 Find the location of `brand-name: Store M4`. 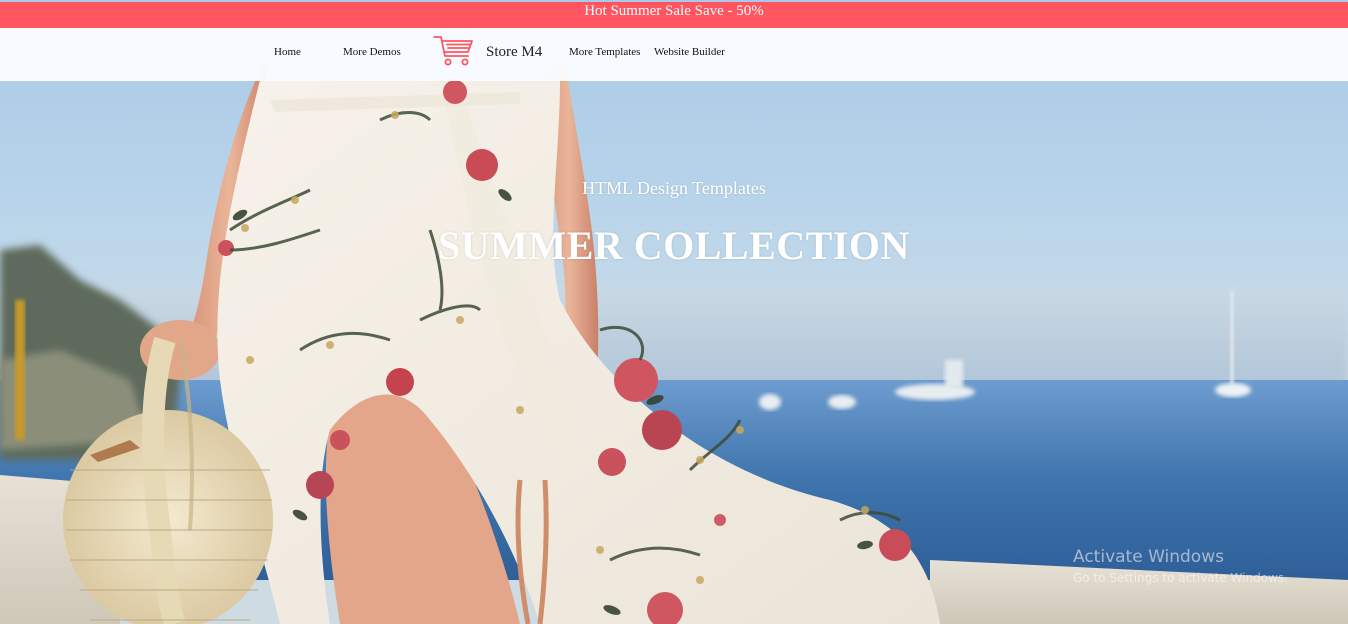

brand-name: Store M4 is located at coordinates (514, 52).